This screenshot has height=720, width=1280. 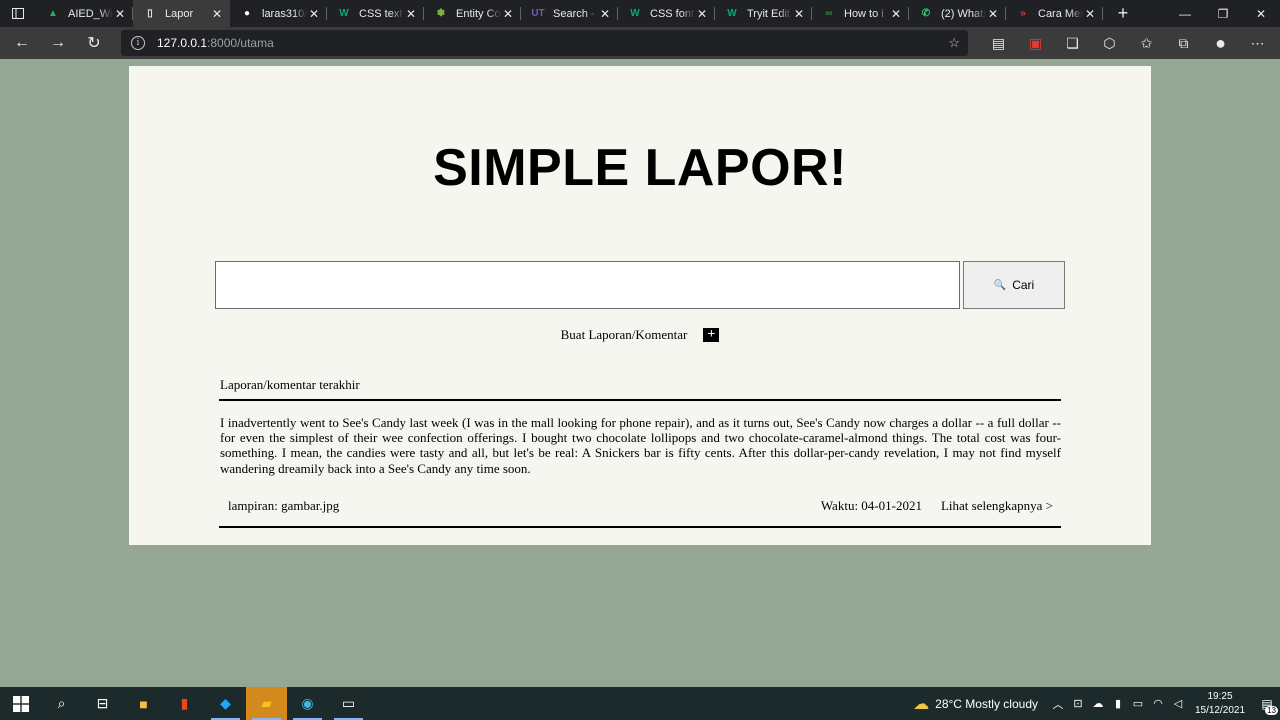 What do you see at coordinates (926, 13) in the screenshot?
I see `whatsapp-icon: ✆` at bounding box center [926, 13].